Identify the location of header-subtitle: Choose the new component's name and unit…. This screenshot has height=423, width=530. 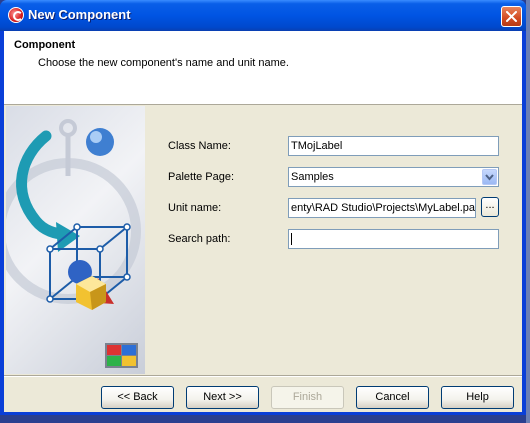
(163, 63).